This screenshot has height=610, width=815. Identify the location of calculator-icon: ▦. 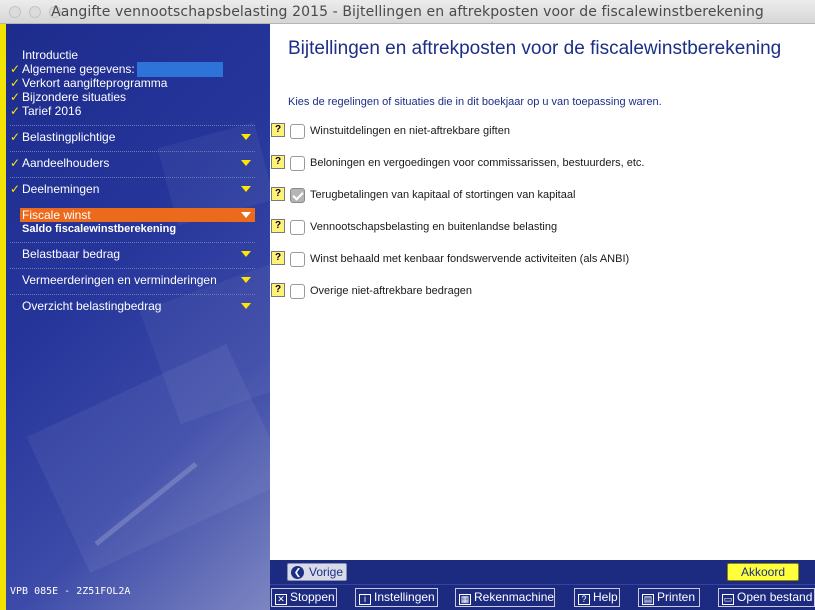
(465, 599).